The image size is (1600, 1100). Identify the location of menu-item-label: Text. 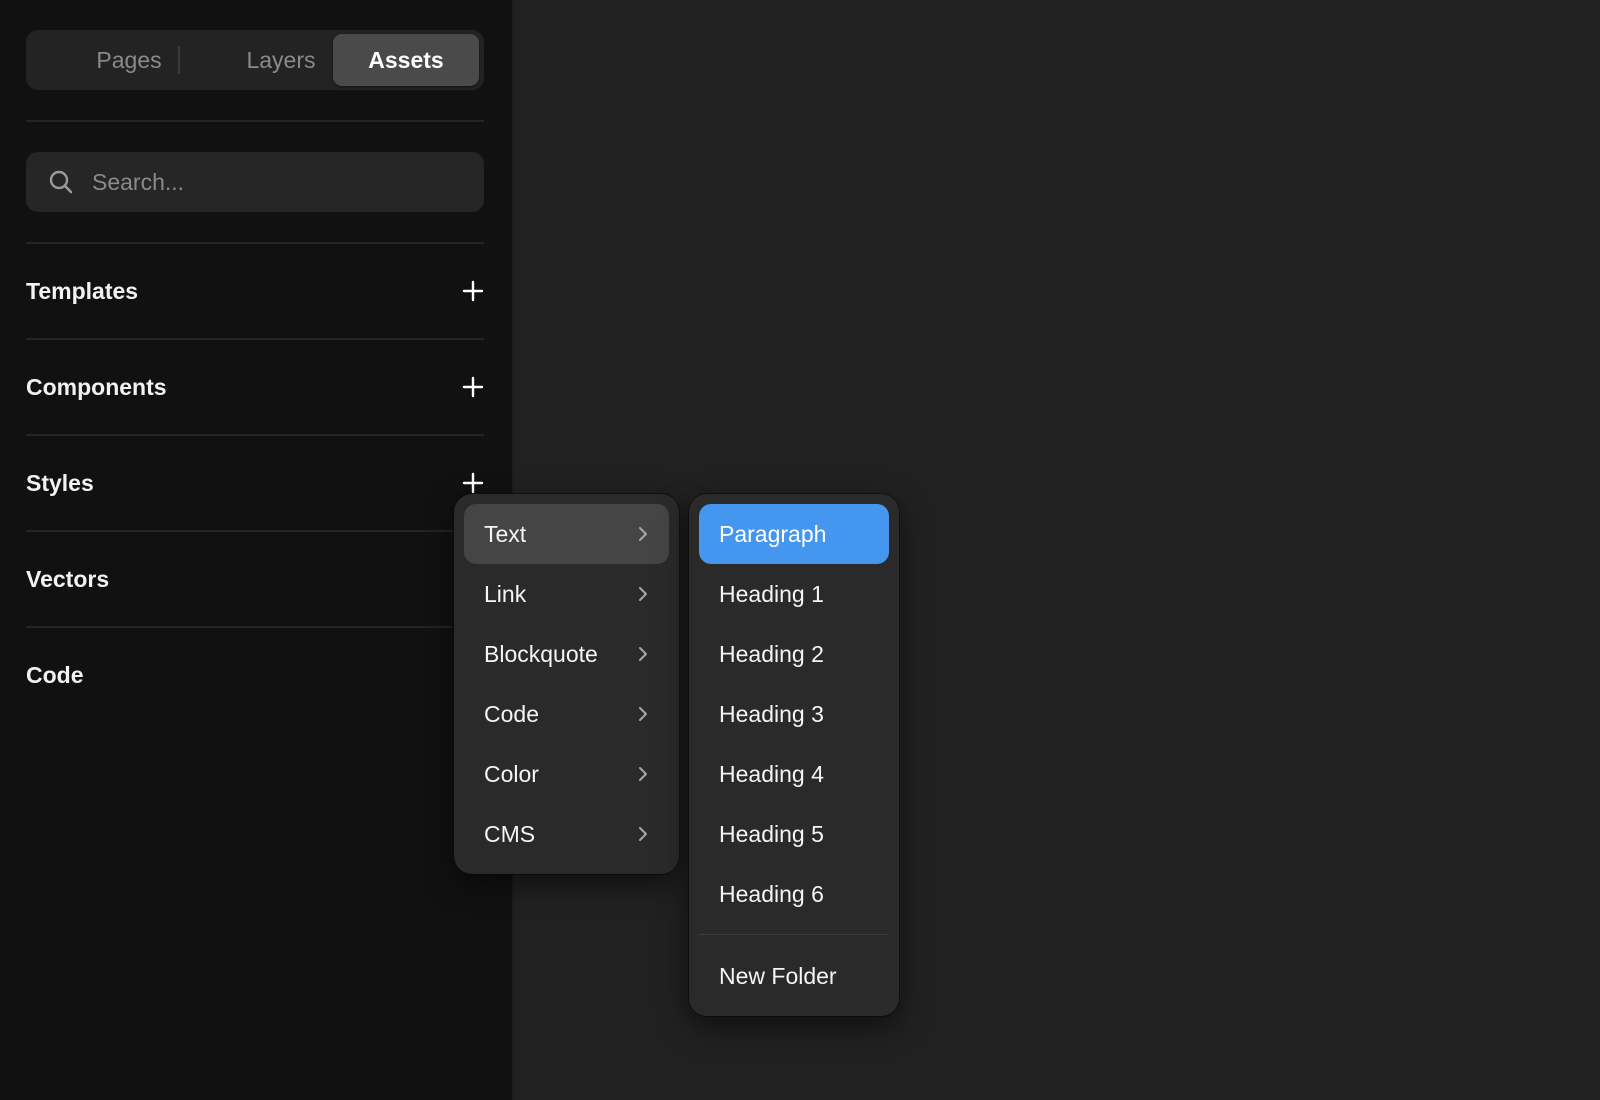
(505, 534).